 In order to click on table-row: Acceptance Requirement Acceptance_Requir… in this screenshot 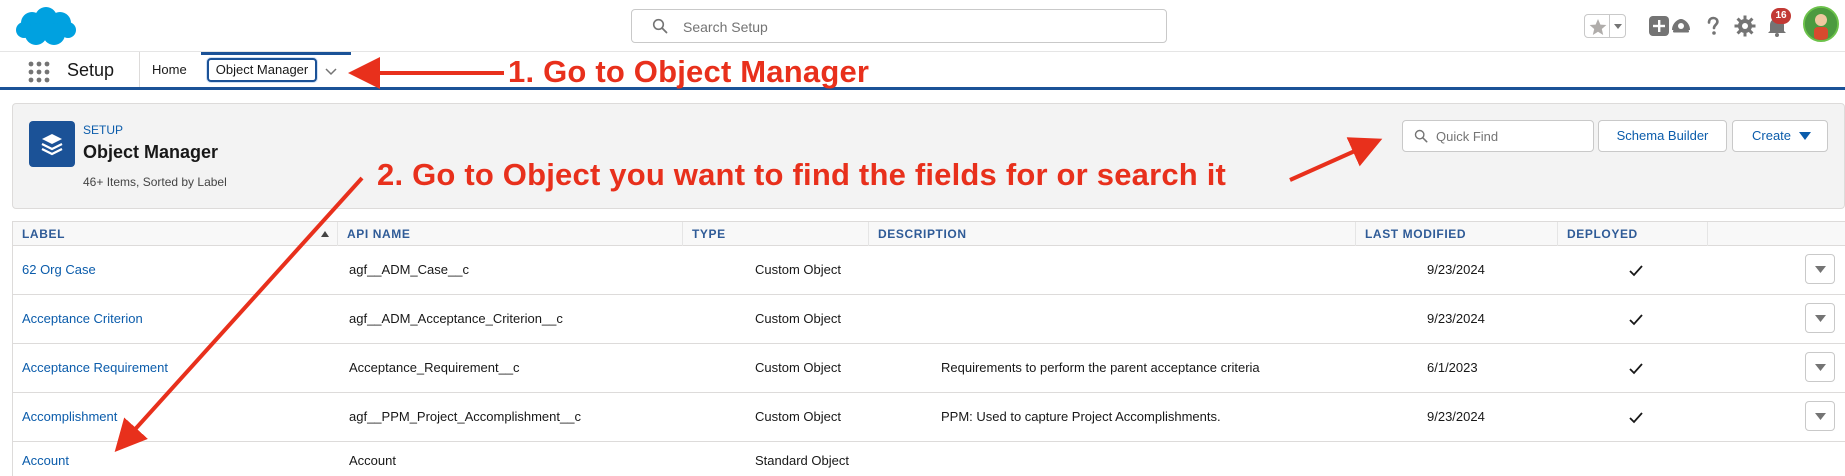, I will do `click(929, 368)`.